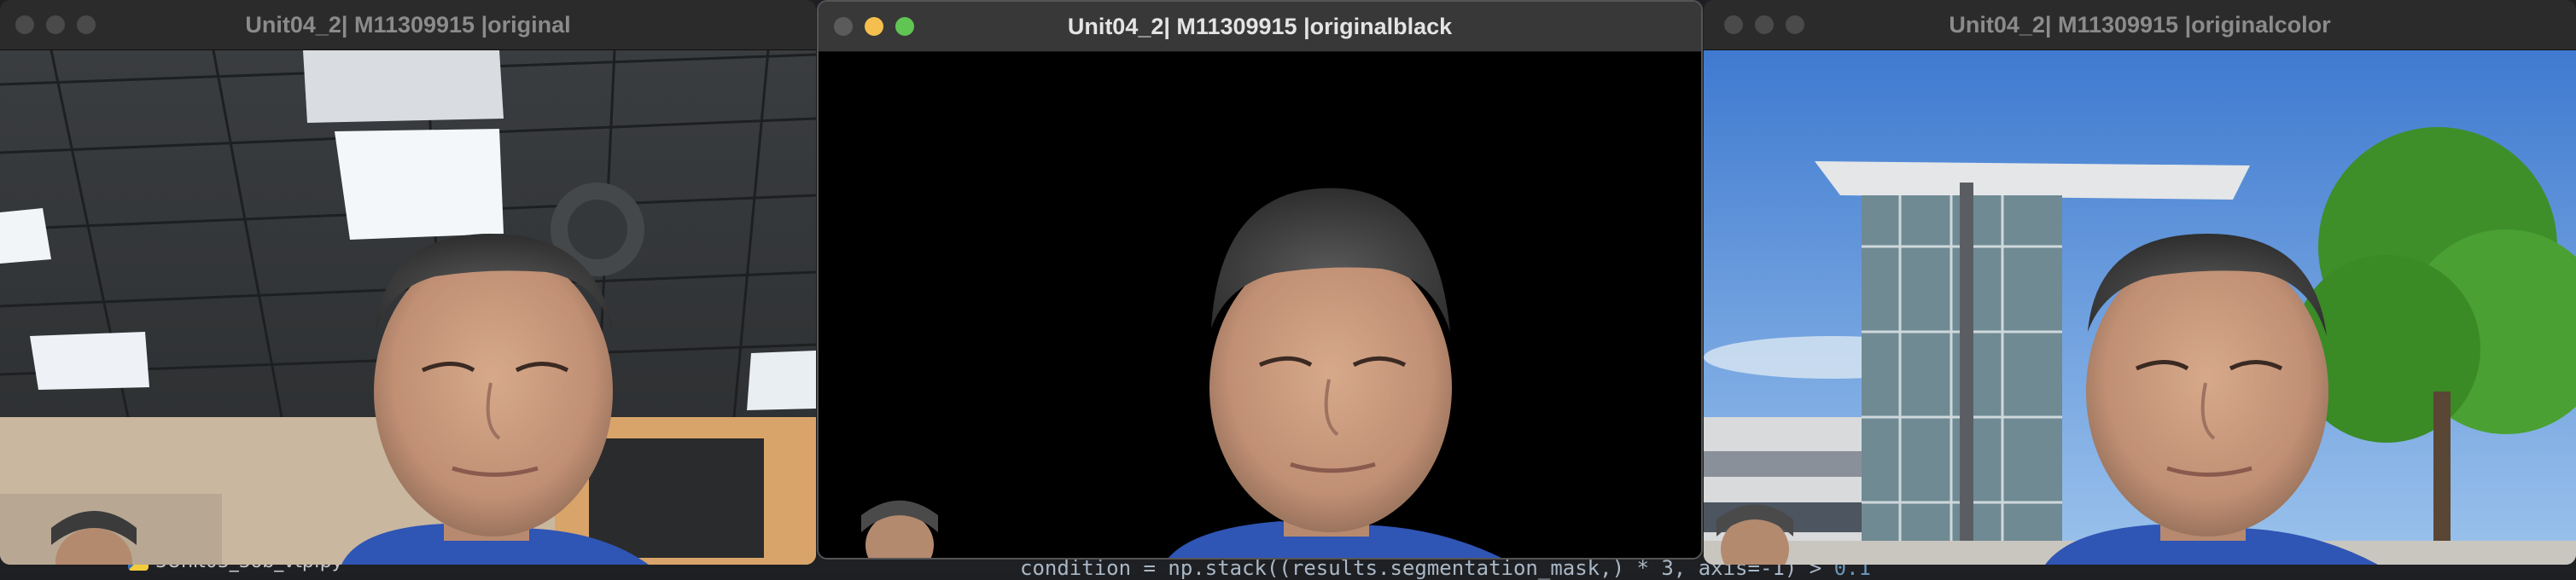 The width and height of the screenshot is (2576, 580). I want to click on window-titlebar: Unit04_2| M11309915 |original, so click(408, 25).